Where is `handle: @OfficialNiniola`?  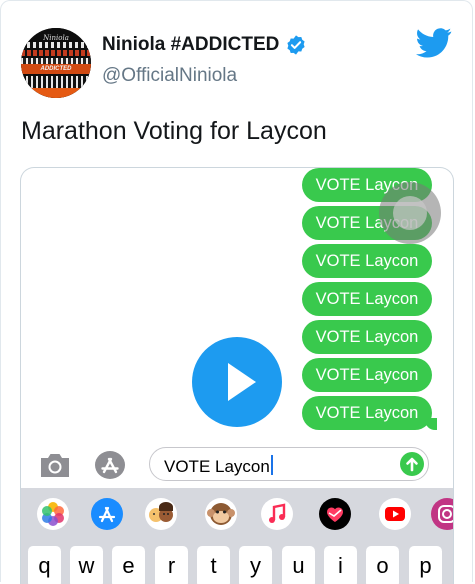
handle: @OfficialNiniola is located at coordinates (169, 76).